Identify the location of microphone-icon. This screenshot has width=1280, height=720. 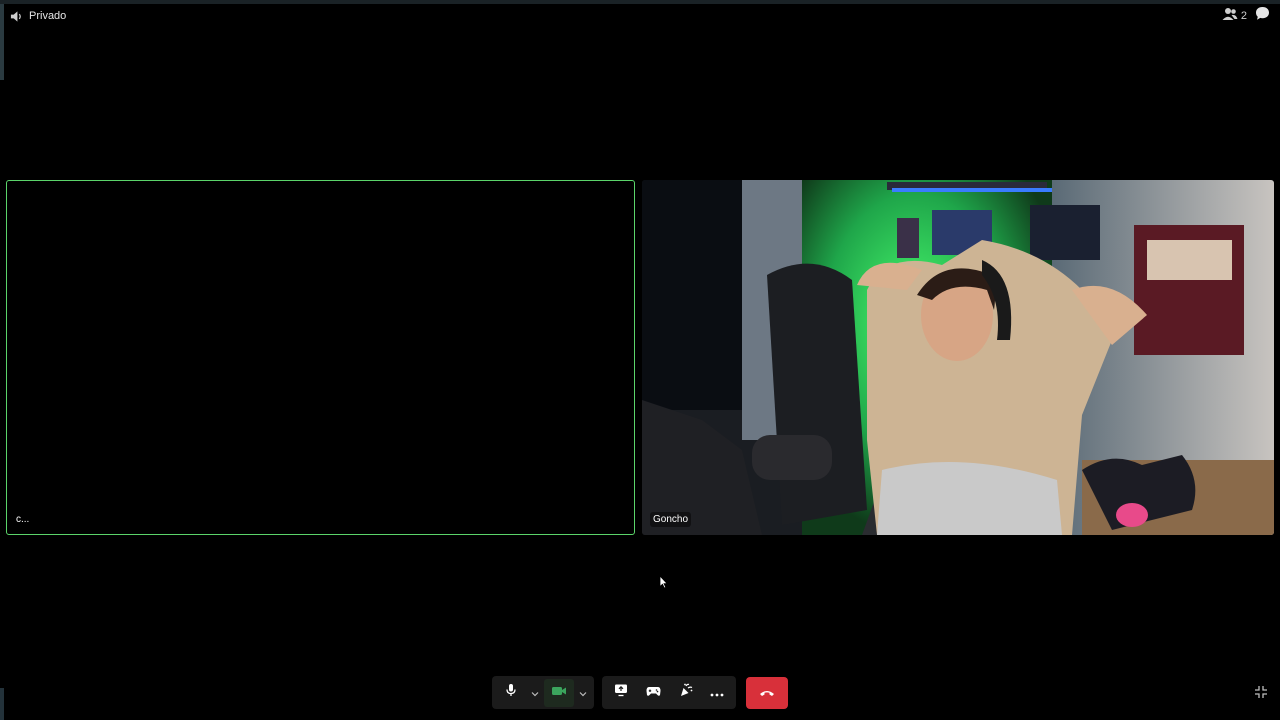
(511, 692).